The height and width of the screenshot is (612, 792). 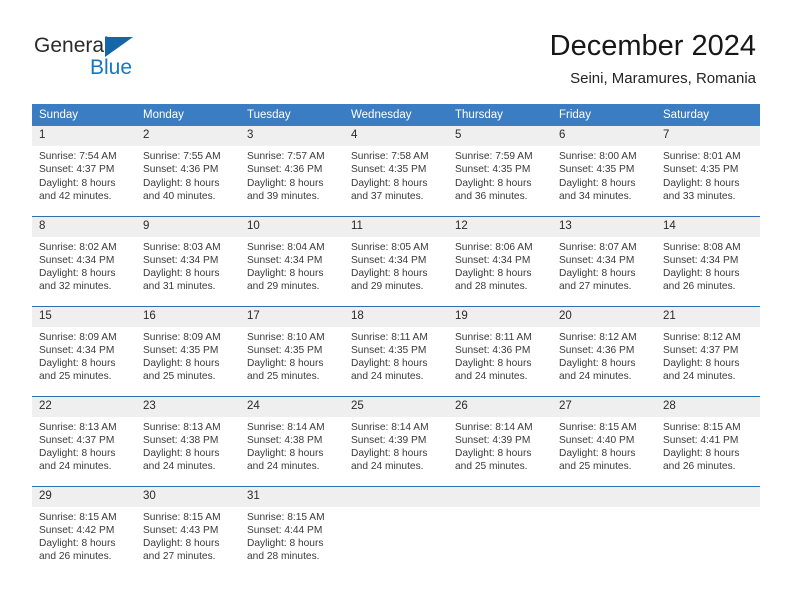 What do you see at coordinates (77, 530) in the screenshot?
I see `sunset-time: Sunset: 4:42 PM` at bounding box center [77, 530].